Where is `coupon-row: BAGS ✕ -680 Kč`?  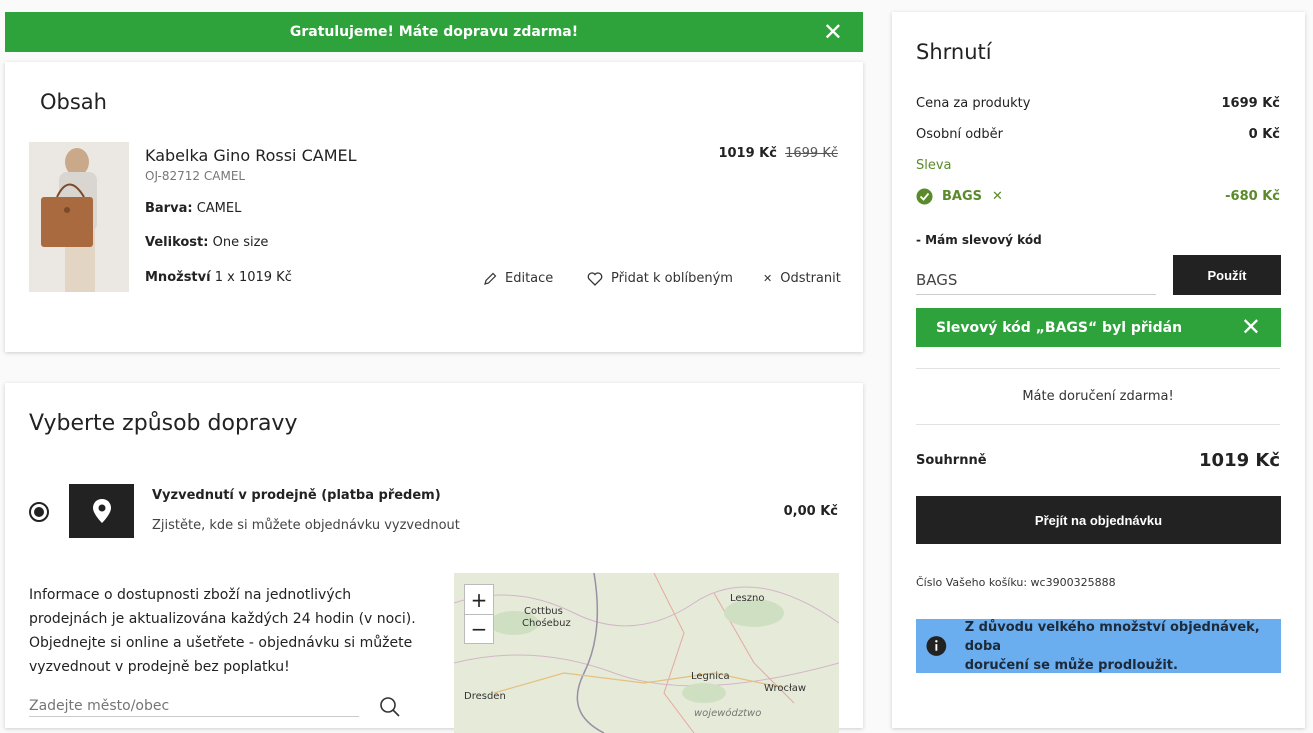
coupon-row: BAGS ✕ -680 Kč is located at coordinates (1098, 196).